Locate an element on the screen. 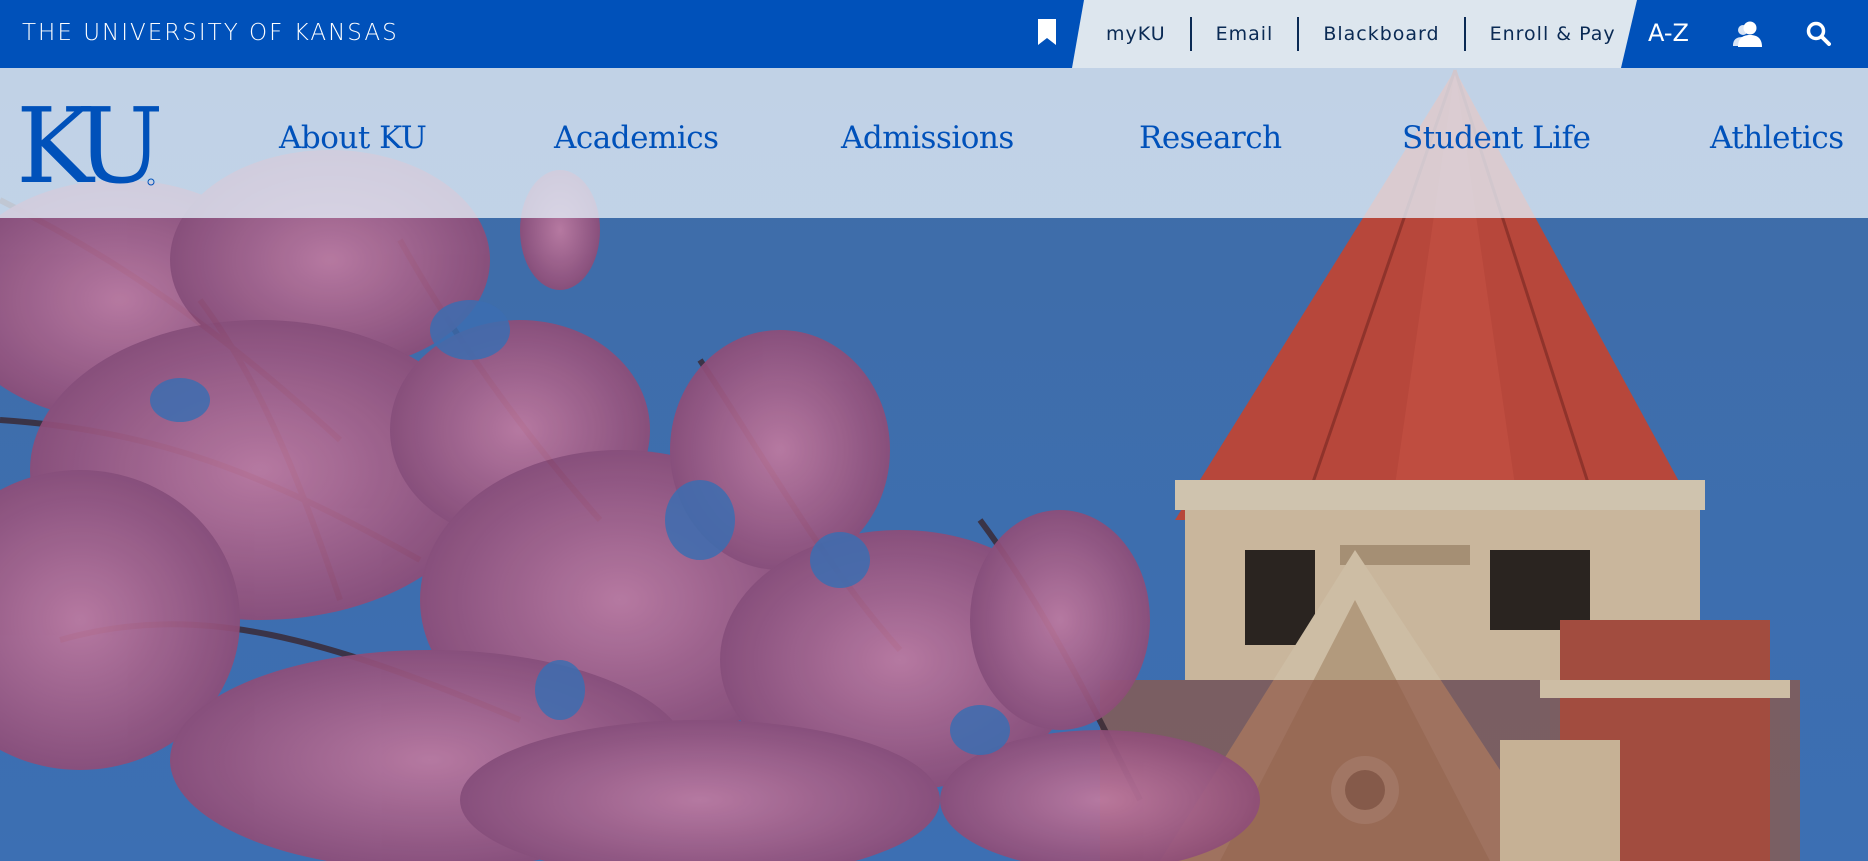  ku-logo: KU is located at coordinates (91, 145).